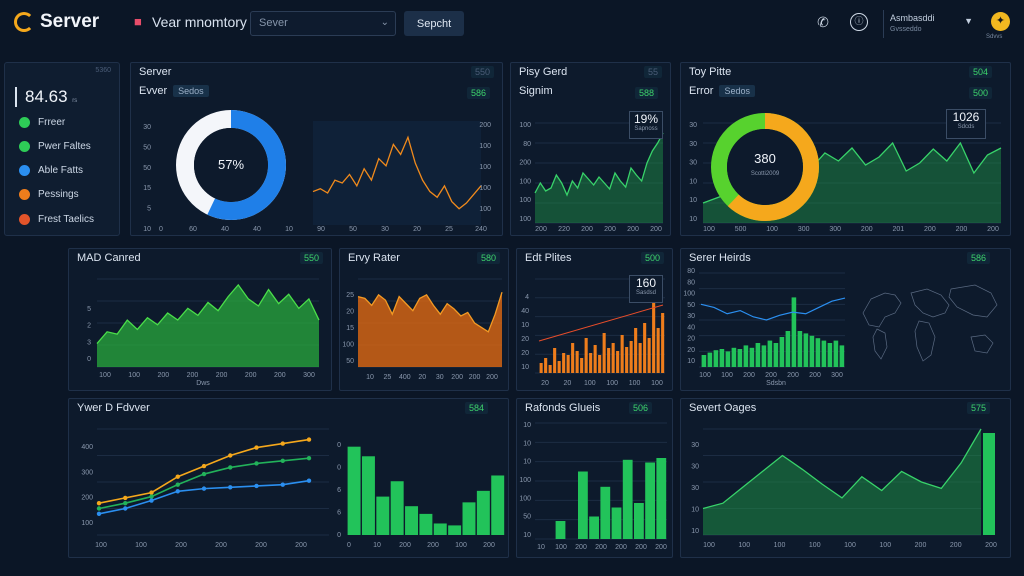 The width and height of the screenshot is (1024, 576). What do you see at coordinates (87, 472) in the screenshot?
I see `y-tick-label: 300` at bounding box center [87, 472].